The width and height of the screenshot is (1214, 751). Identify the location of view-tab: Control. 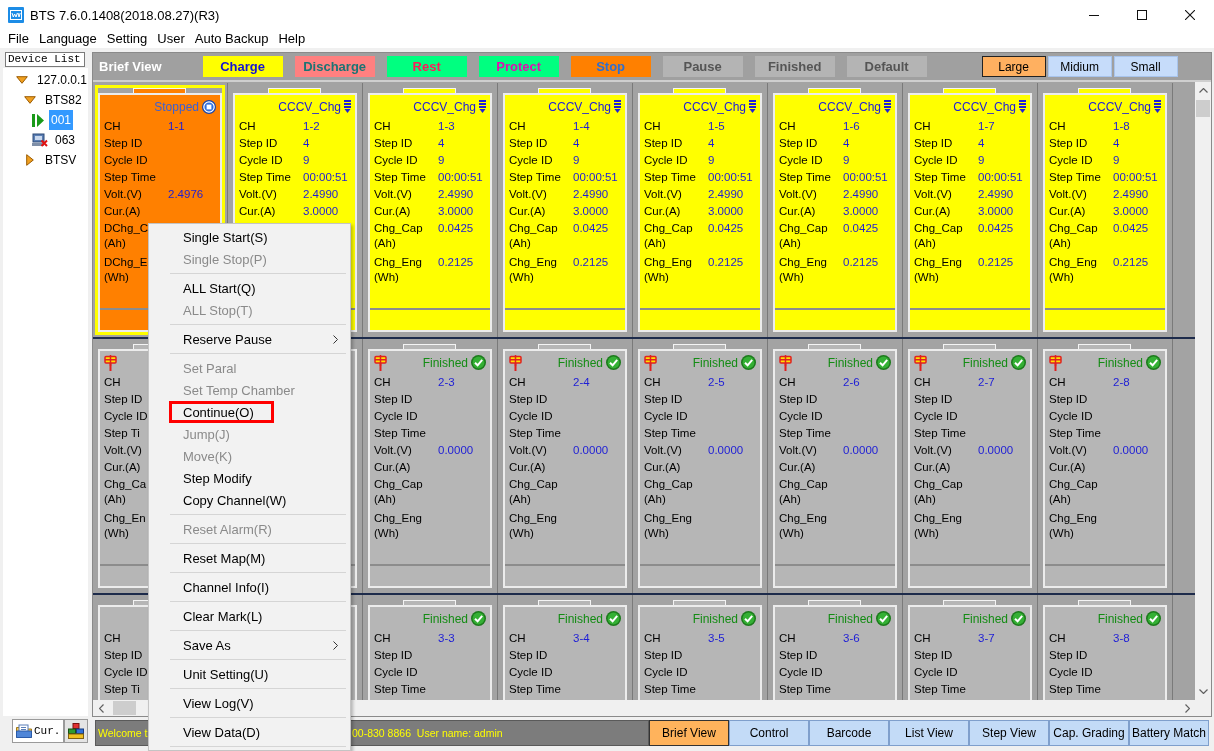
(769, 732).